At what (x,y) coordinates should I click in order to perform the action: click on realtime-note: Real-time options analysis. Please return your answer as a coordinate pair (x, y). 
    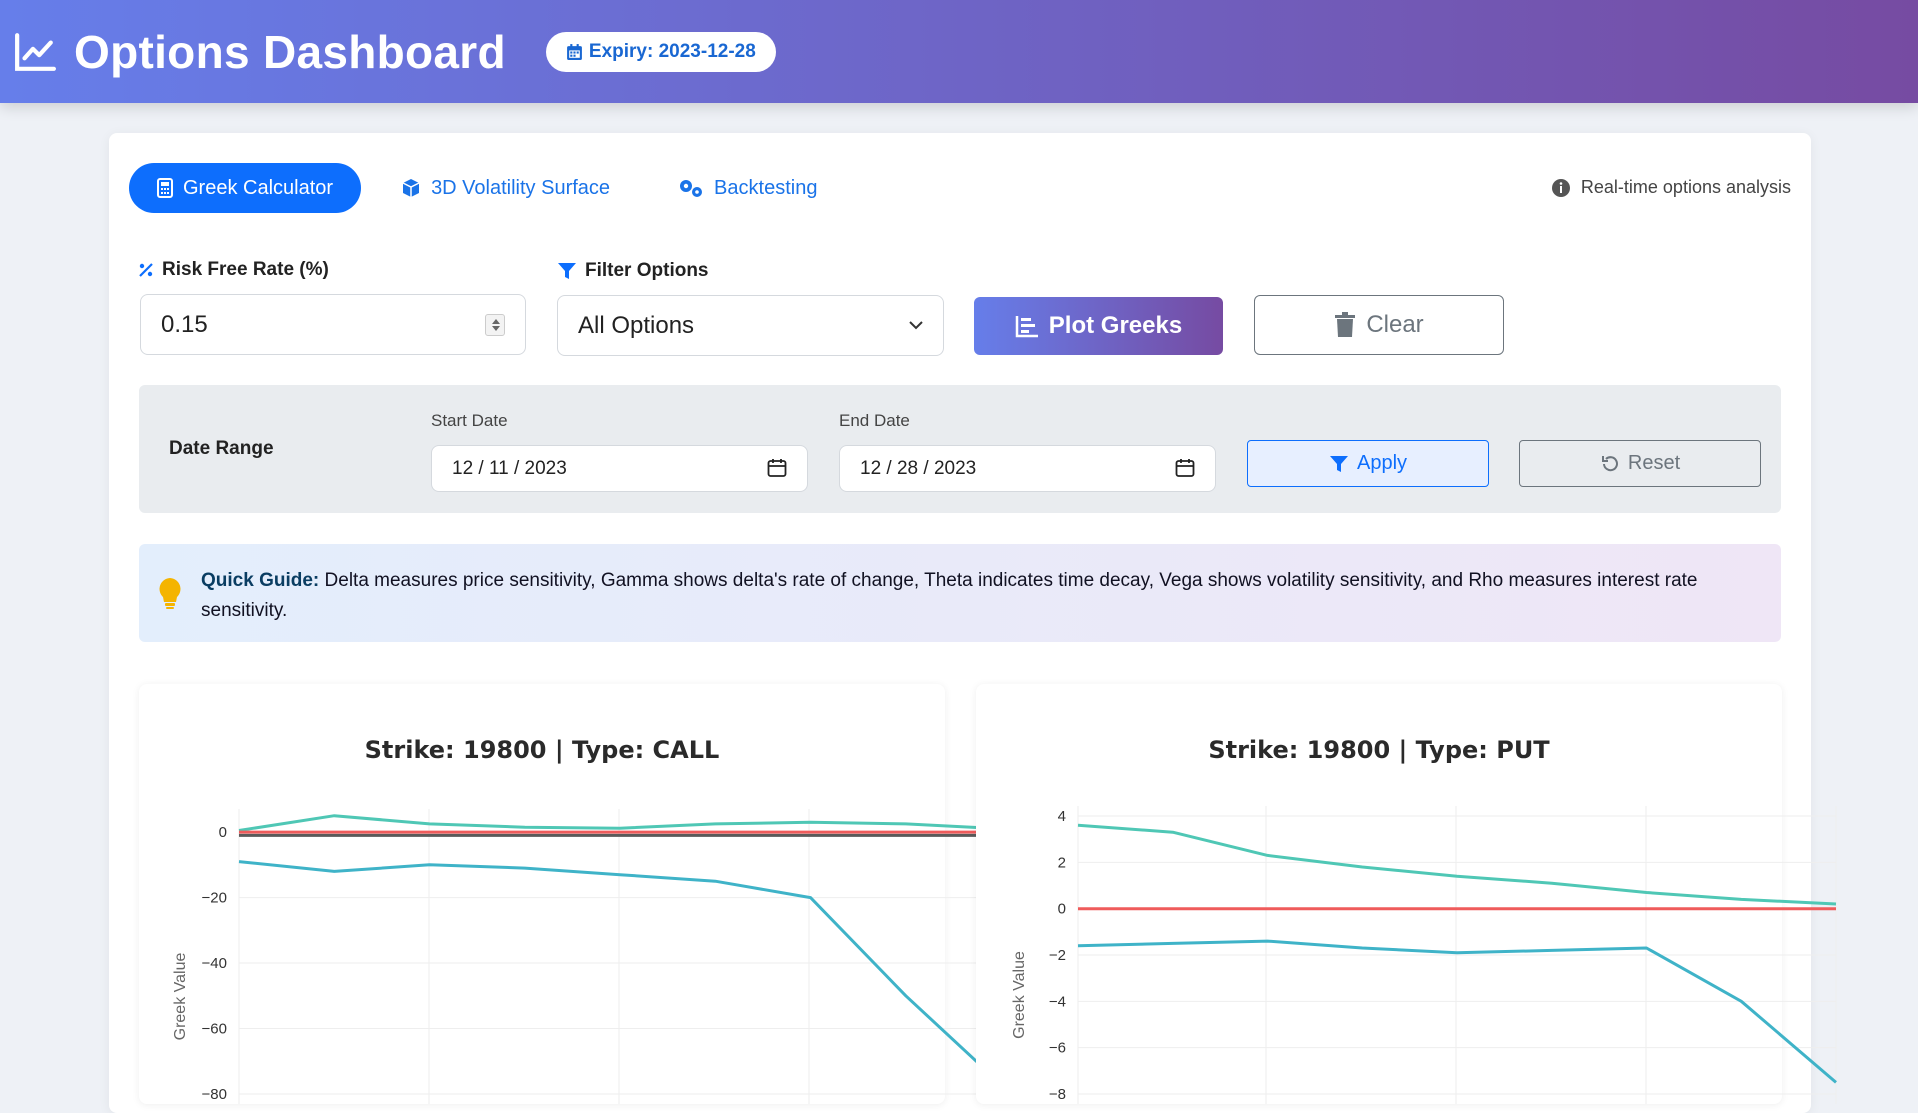
    Looking at the image, I should click on (1671, 187).